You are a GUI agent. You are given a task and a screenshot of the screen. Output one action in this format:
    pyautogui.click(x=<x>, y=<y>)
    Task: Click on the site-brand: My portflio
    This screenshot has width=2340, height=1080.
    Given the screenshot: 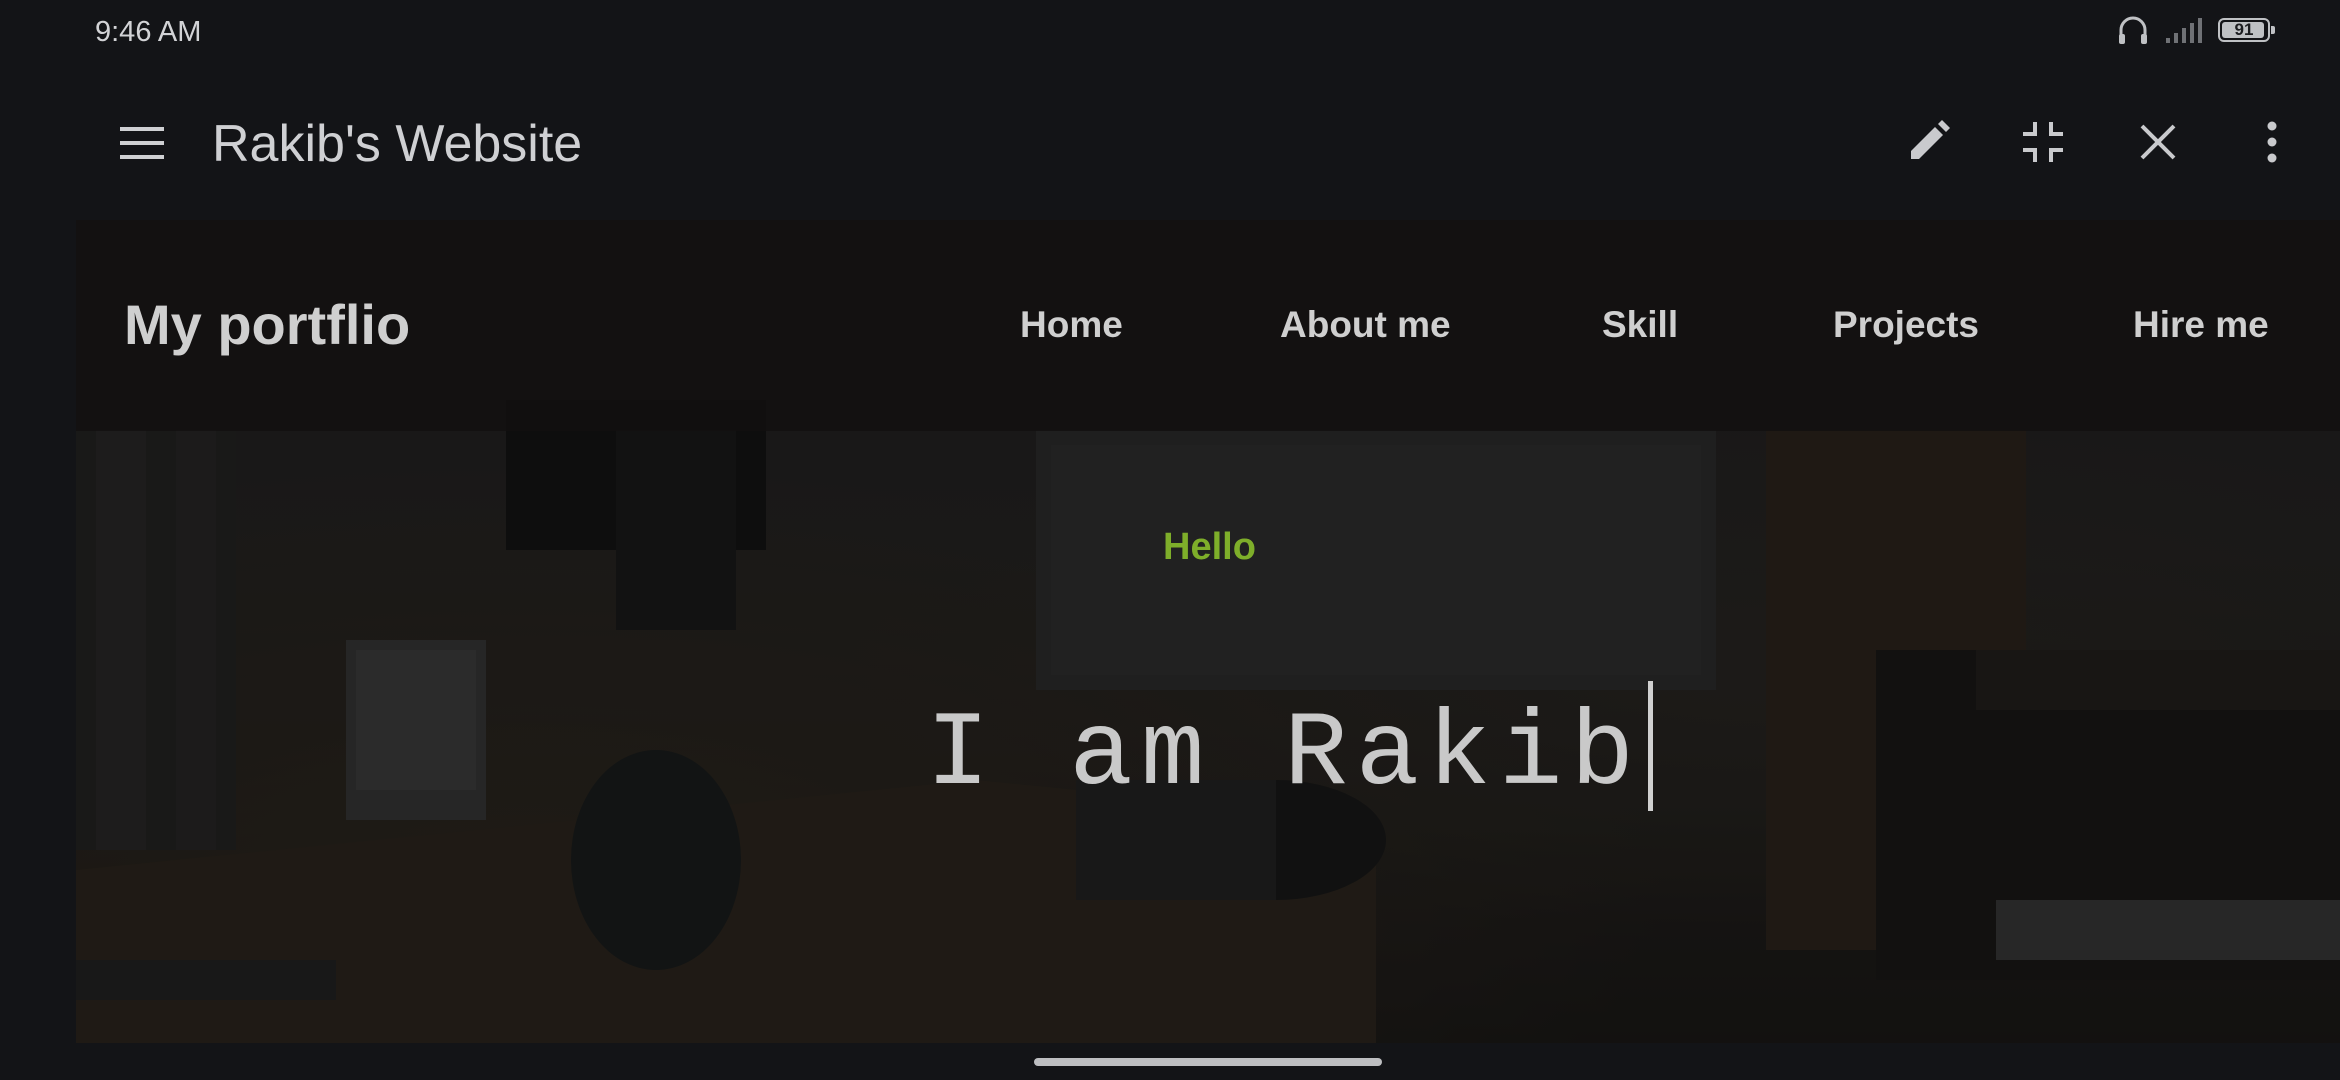 What is the action you would take?
    pyautogui.click(x=267, y=324)
    